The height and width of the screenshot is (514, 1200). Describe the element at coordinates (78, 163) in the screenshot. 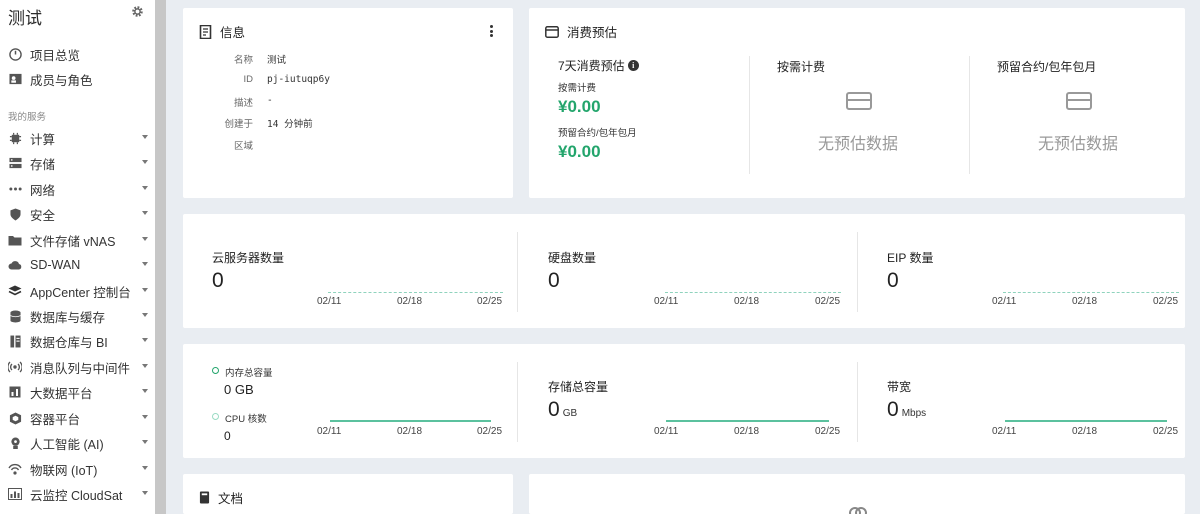

I see `sidebar-item-storage: 存储` at that location.